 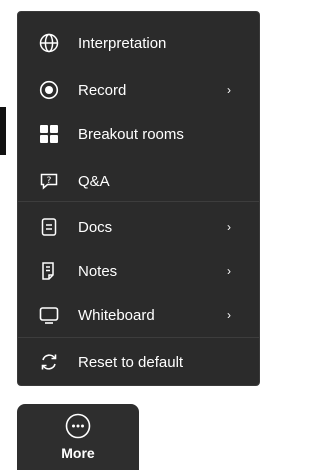 I want to click on left-edge-bar, so click(x=3, y=131).